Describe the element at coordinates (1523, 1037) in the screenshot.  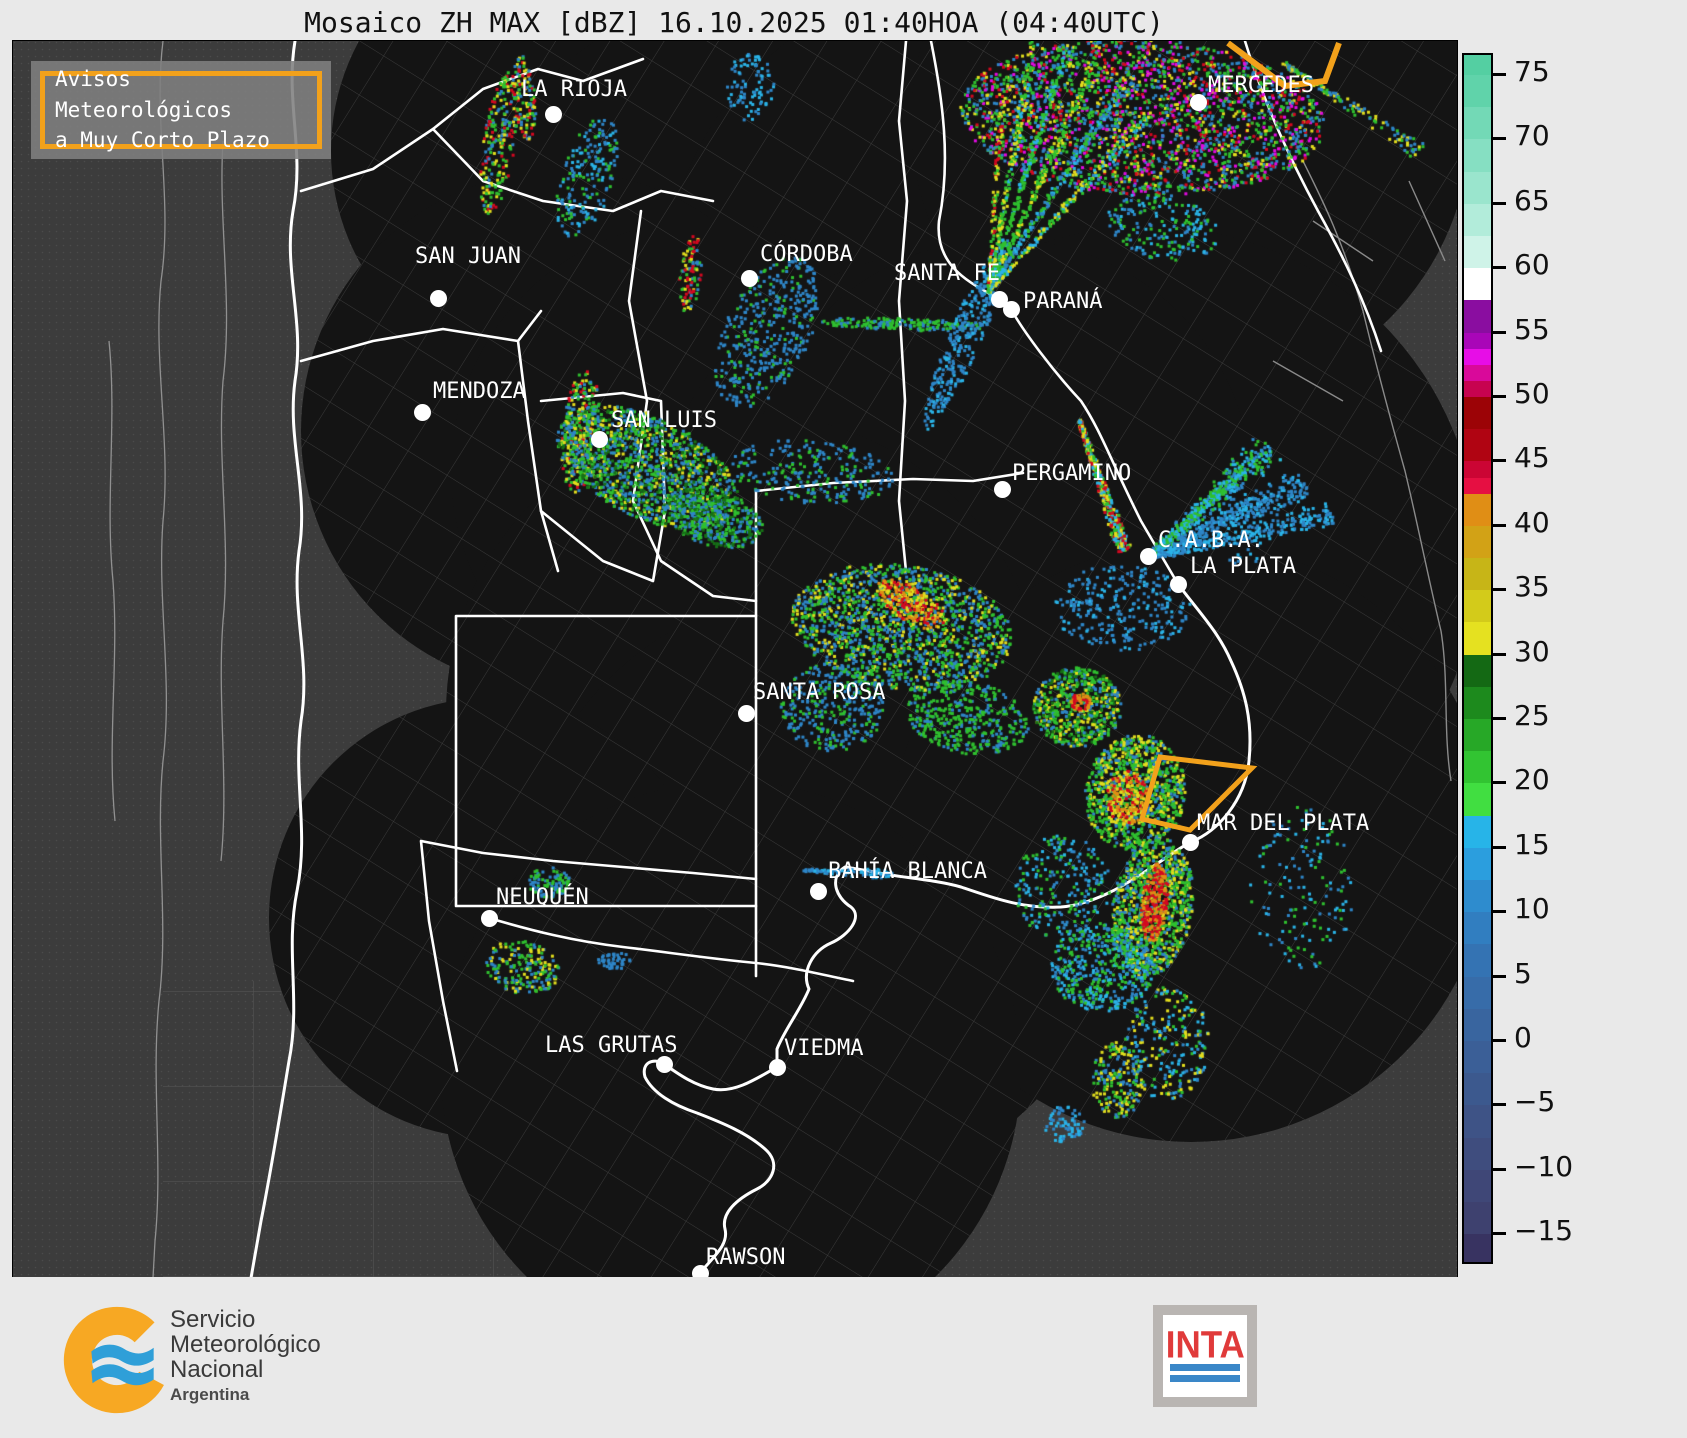
I see `colorbar-tick-label: 0` at that location.